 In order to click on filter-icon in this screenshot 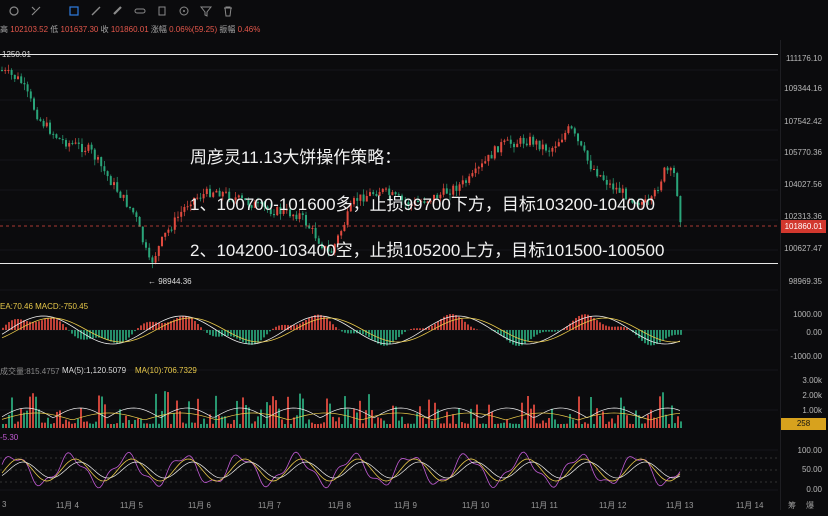, I will do `click(206, 11)`.